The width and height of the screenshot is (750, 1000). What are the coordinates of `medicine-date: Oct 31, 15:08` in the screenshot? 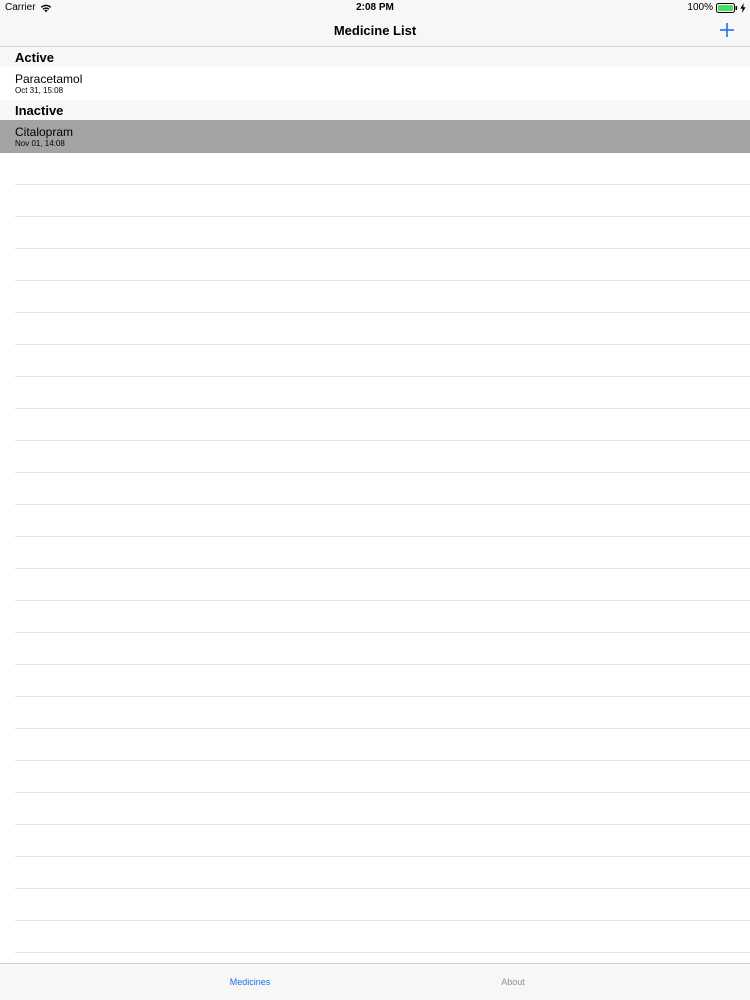 It's located at (39, 90).